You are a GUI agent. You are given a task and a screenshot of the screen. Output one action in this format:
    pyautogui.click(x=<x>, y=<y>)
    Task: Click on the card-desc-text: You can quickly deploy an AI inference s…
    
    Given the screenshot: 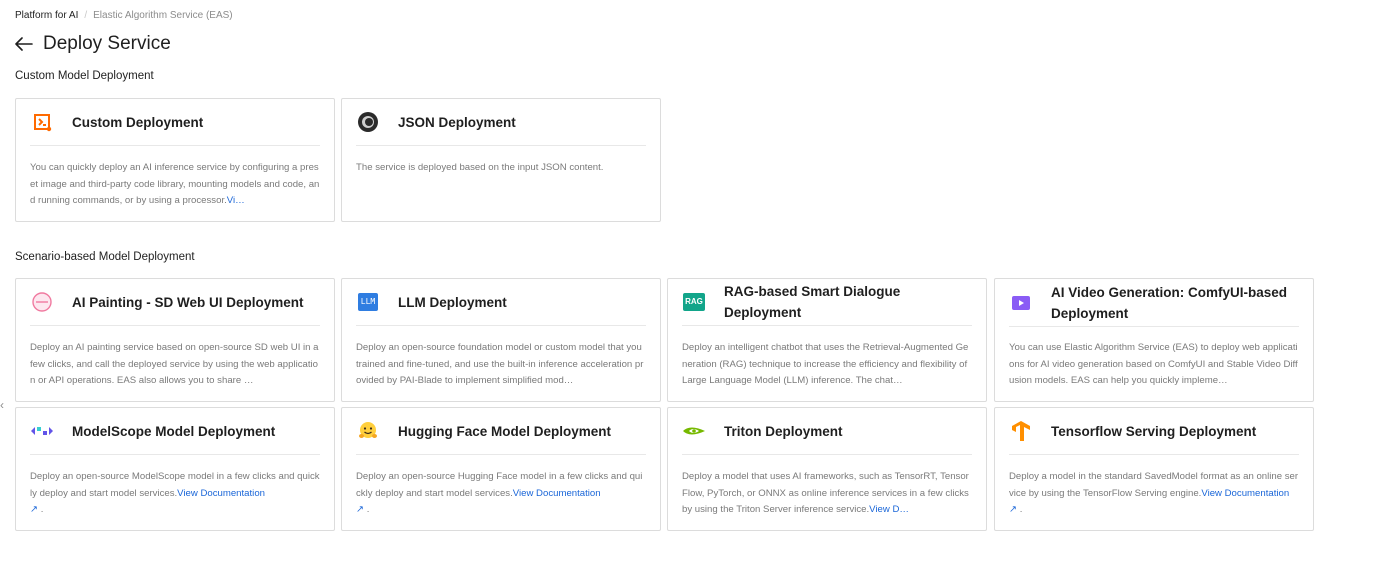 What is the action you would take?
    pyautogui.click(x=175, y=184)
    